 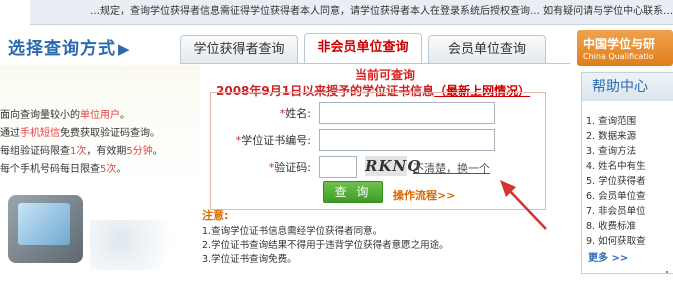 What do you see at coordinates (10, 133) in the screenshot?
I see `info-text: 通过` at bounding box center [10, 133].